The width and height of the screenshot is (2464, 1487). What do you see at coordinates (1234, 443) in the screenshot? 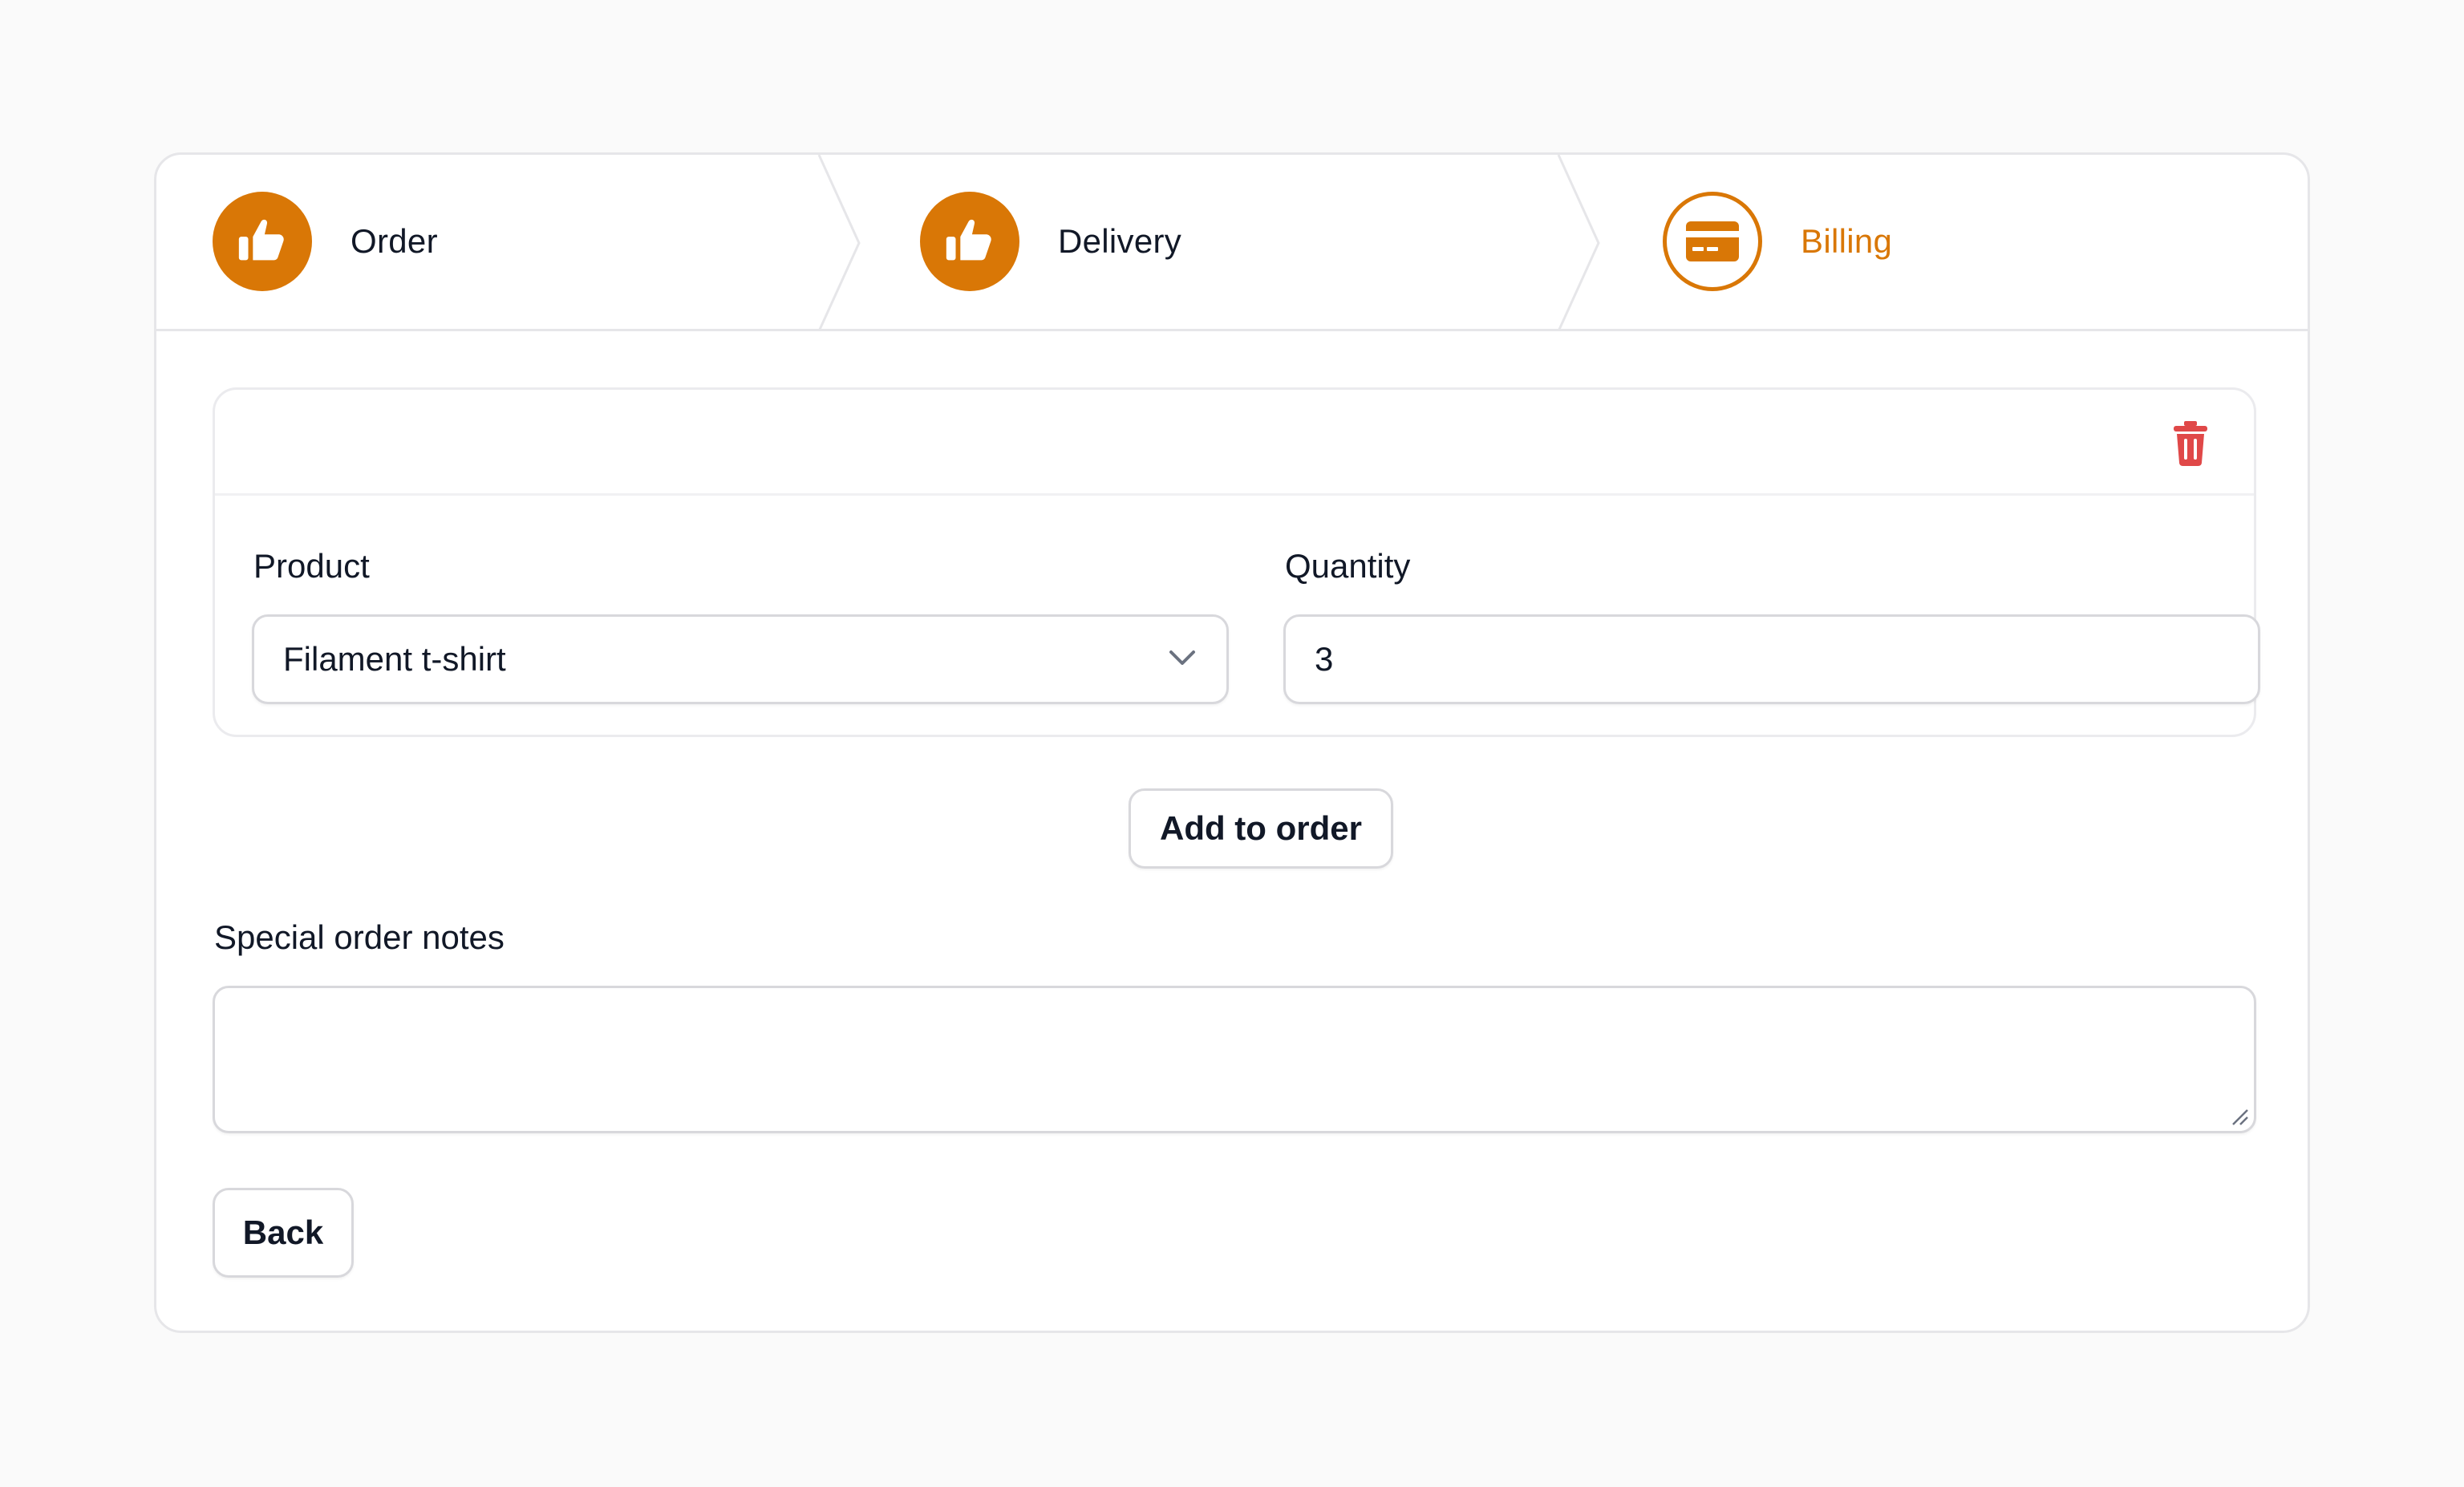
I see `order-item-header` at bounding box center [1234, 443].